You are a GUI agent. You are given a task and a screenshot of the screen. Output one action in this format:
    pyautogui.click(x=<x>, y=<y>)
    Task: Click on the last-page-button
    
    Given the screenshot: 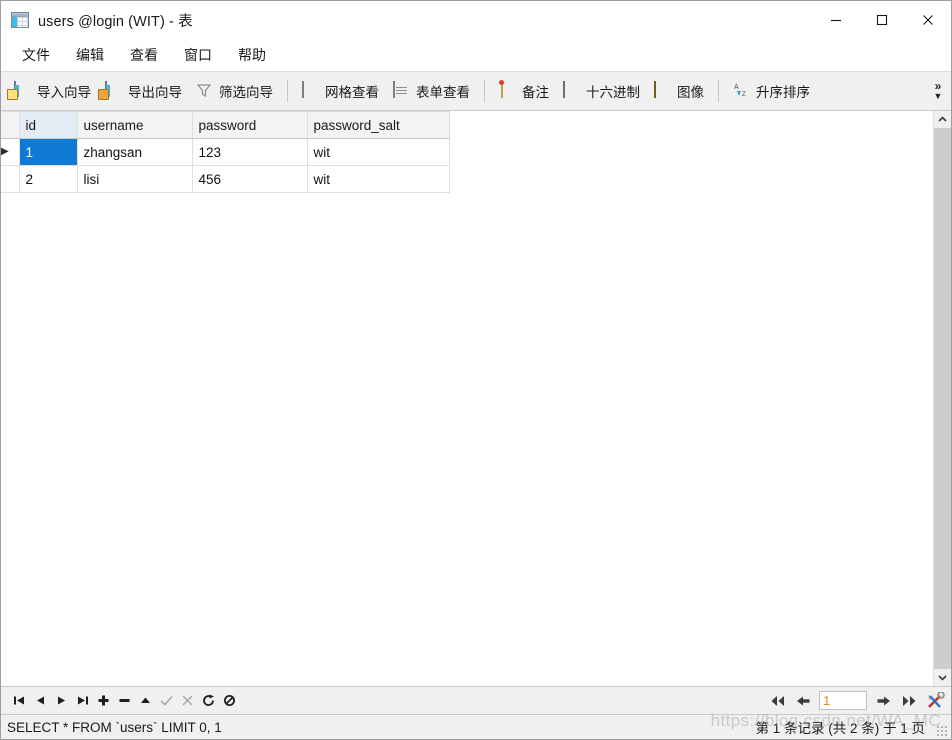 What is the action you would take?
    pyautogui.click(x=909, y=701)
    